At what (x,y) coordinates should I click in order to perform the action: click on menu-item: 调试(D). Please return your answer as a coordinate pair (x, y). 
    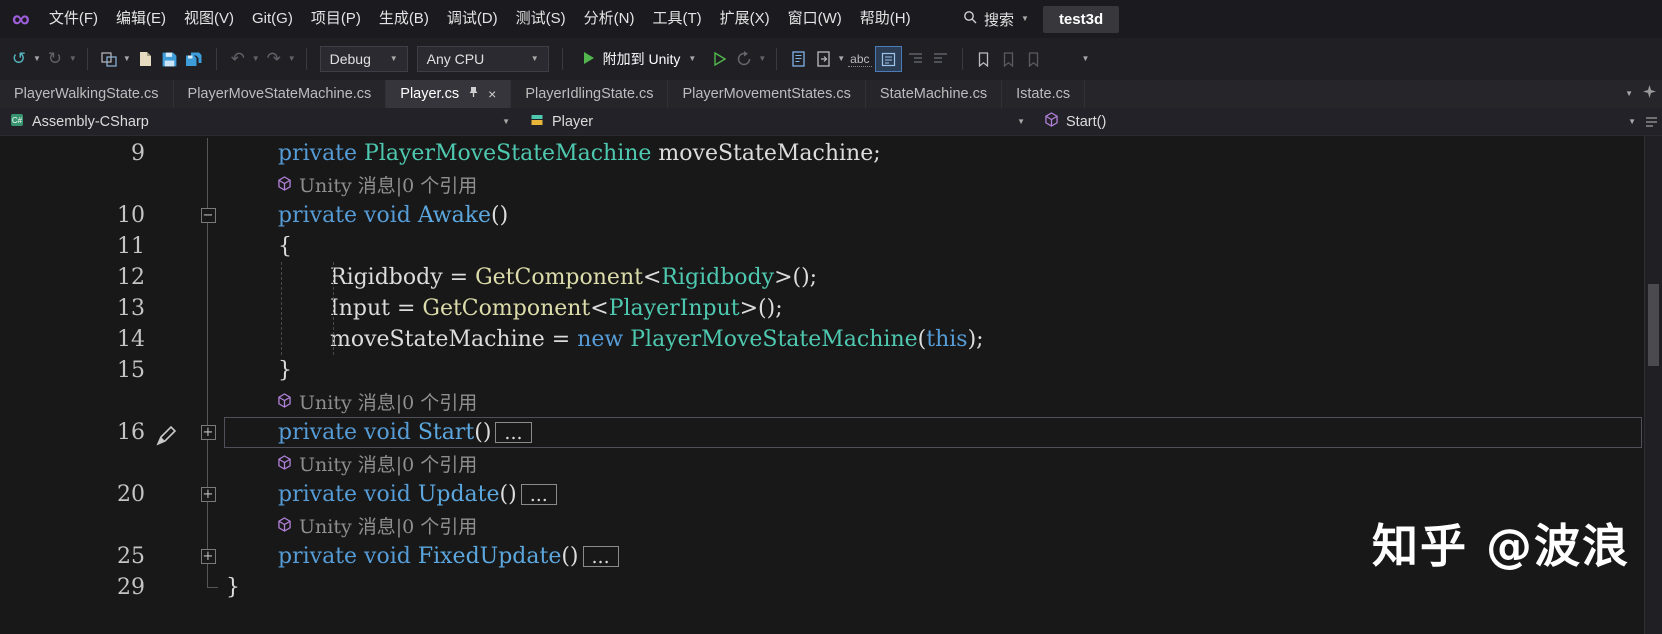
    Looking at the image, I should click on (472, 19).